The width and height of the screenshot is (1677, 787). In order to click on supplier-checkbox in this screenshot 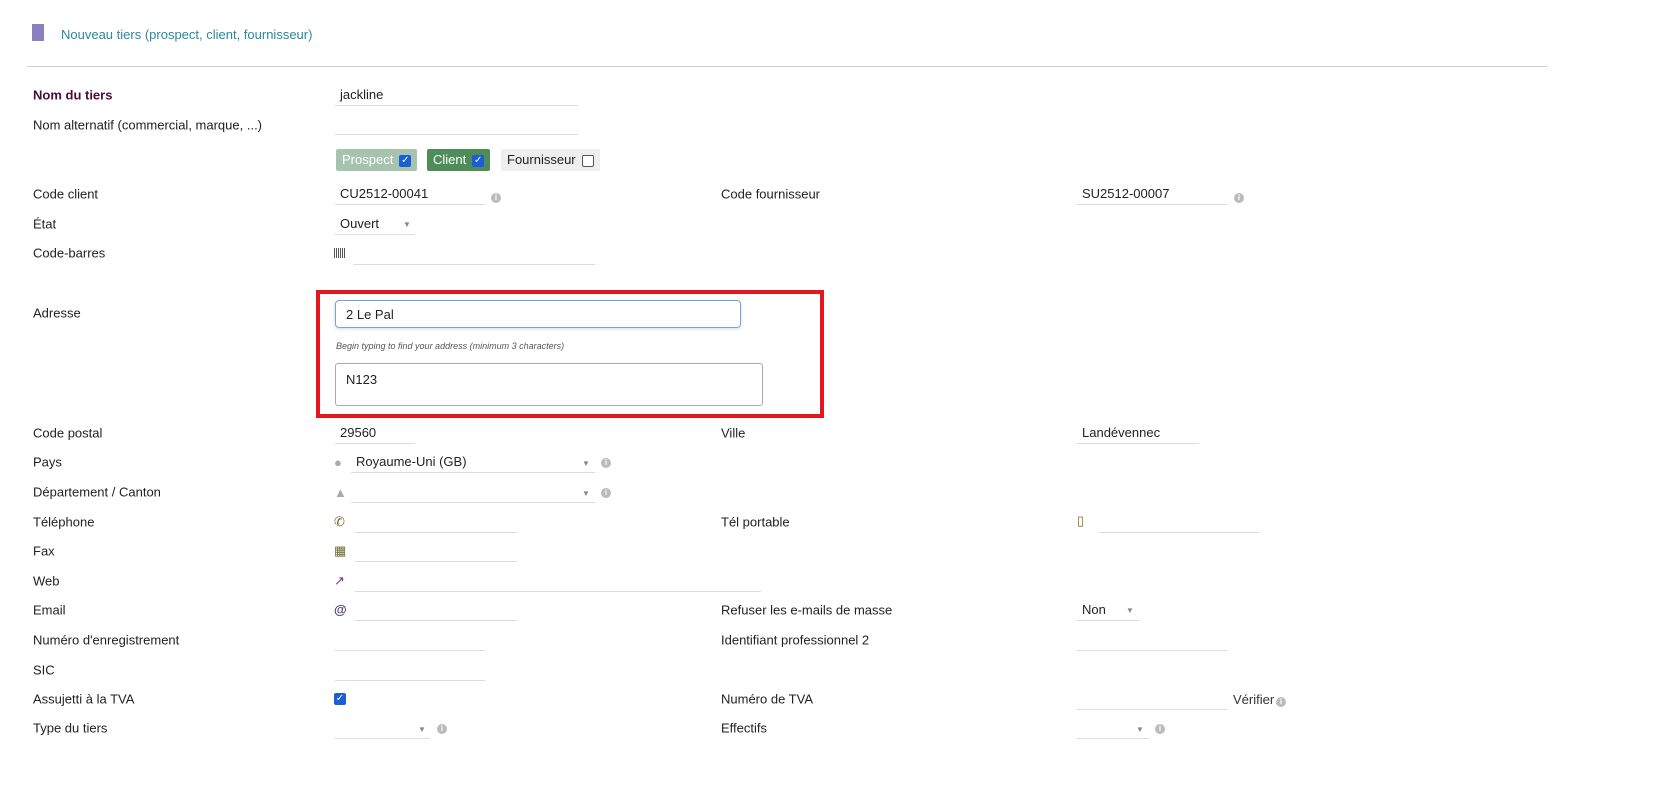, I will do `click(587, 160)`.